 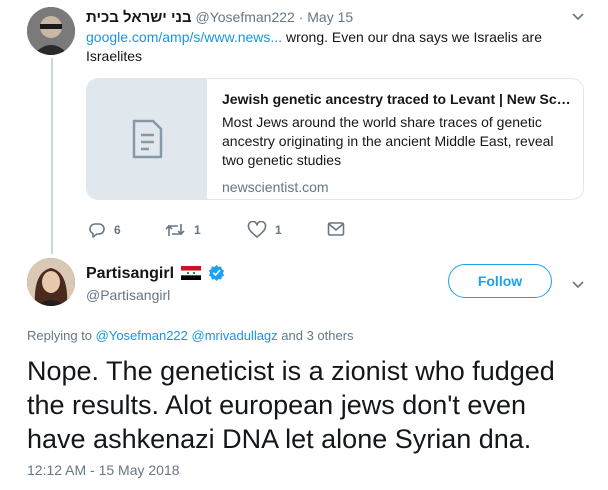 I want to click on reply-action: 6, so click(x=104, y=230).